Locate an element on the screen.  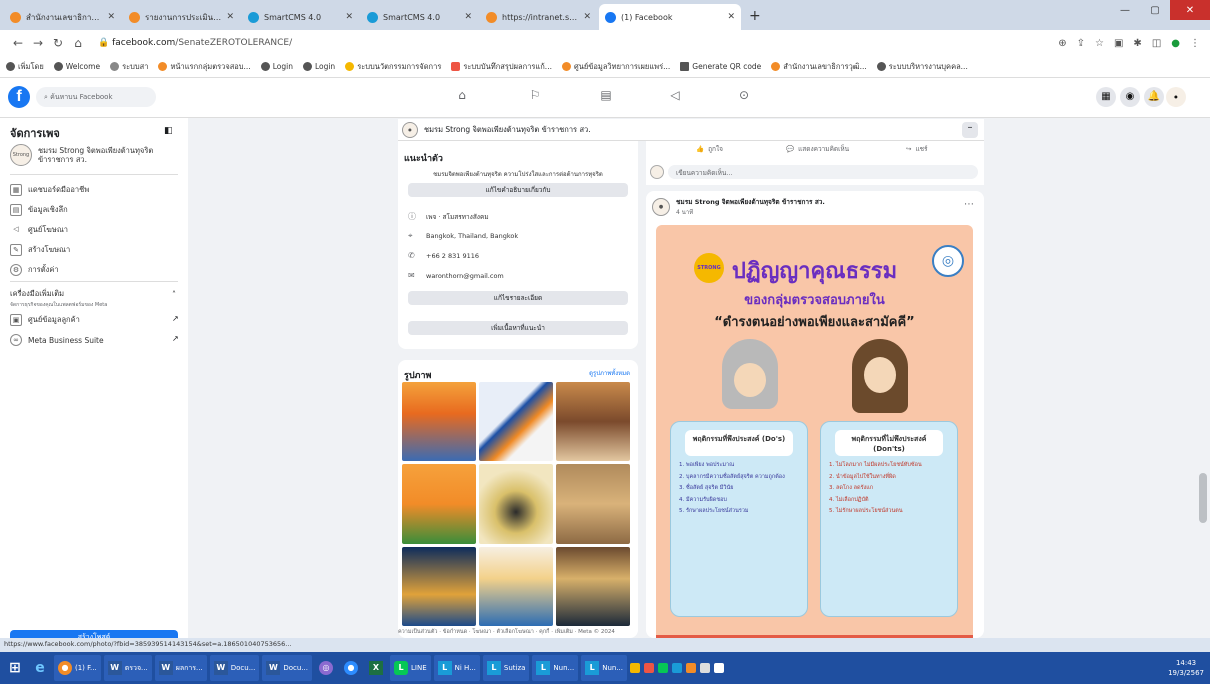
close-window-icon: ✕ is located at coordinates (1190, 10).